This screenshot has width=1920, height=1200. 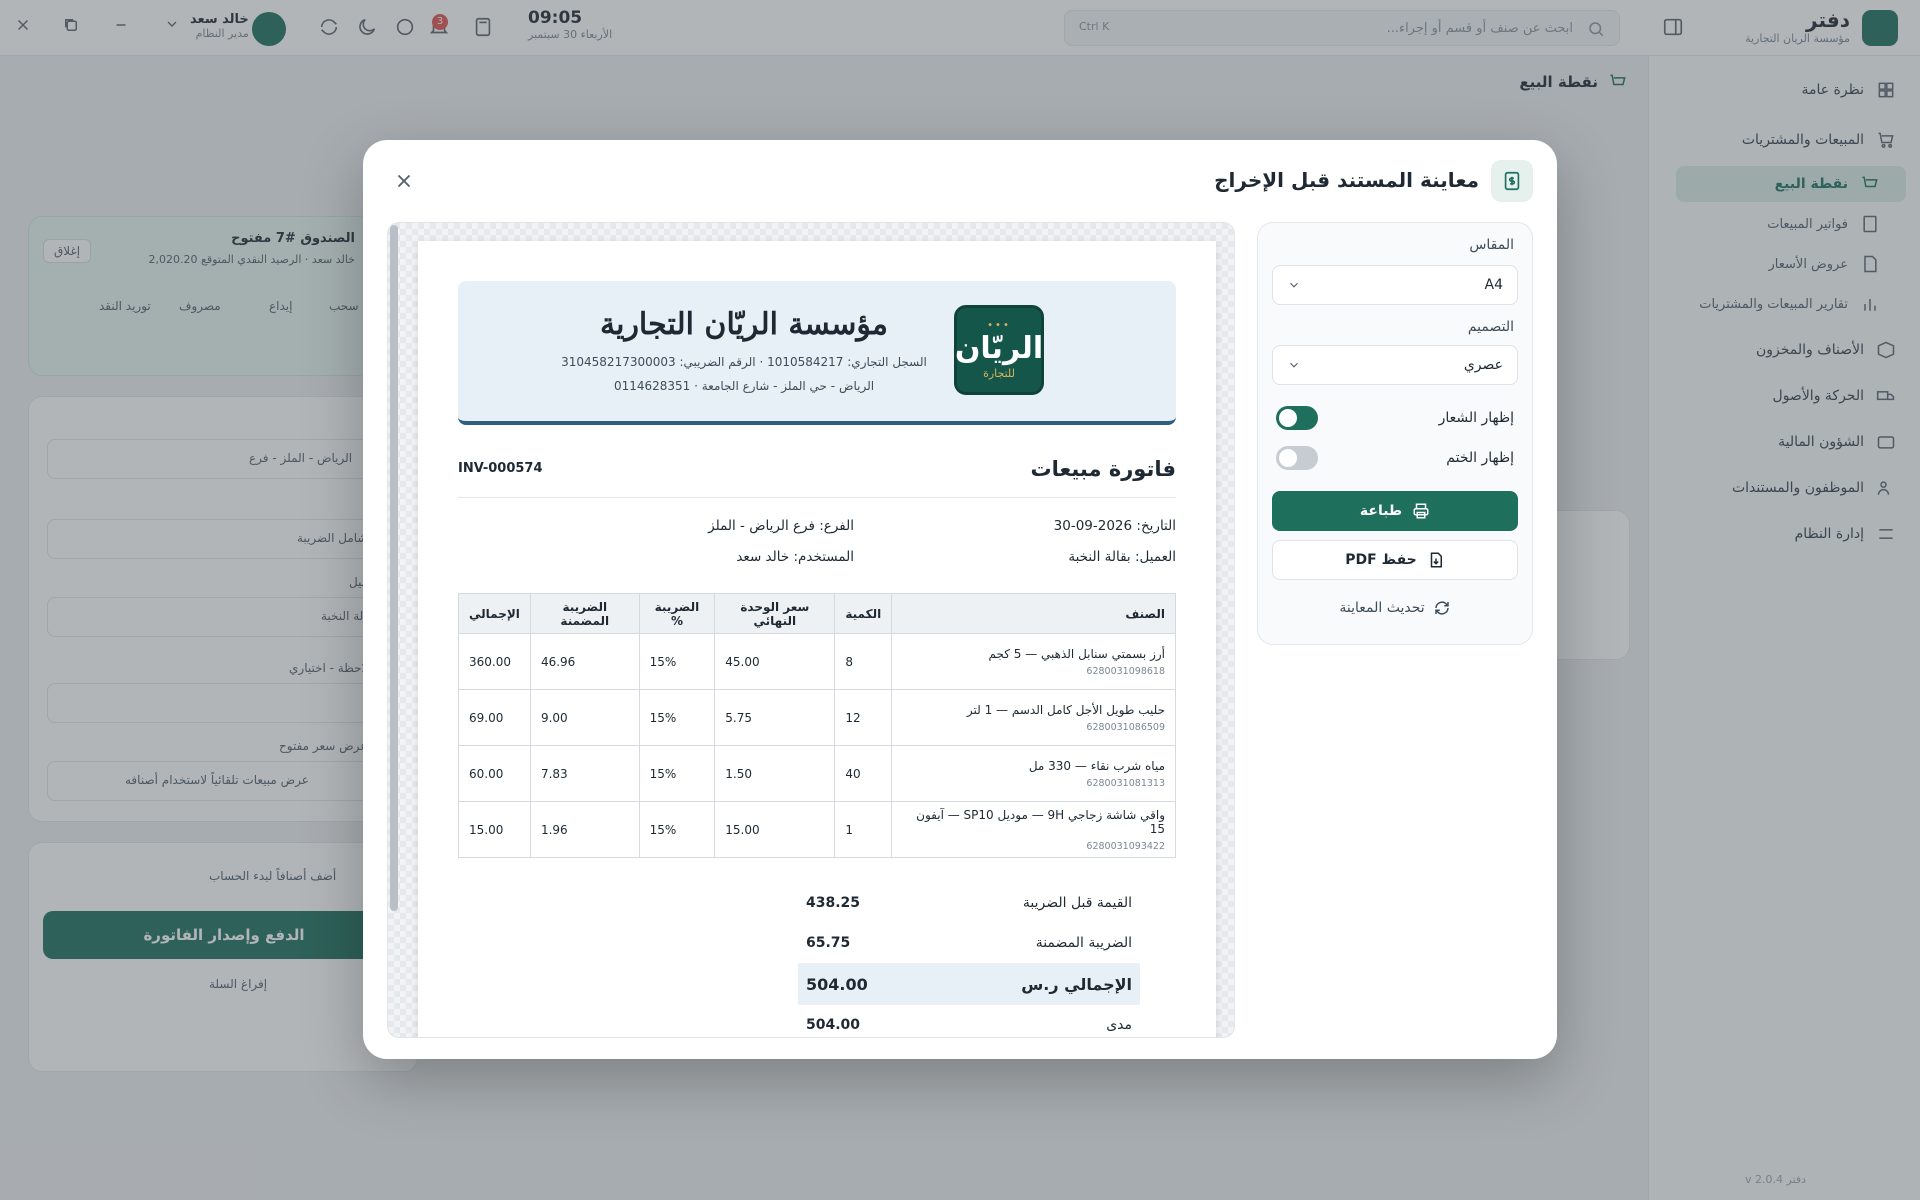 I want to click on item-barcode: 6280031098618, so click(x=1125, y=671).